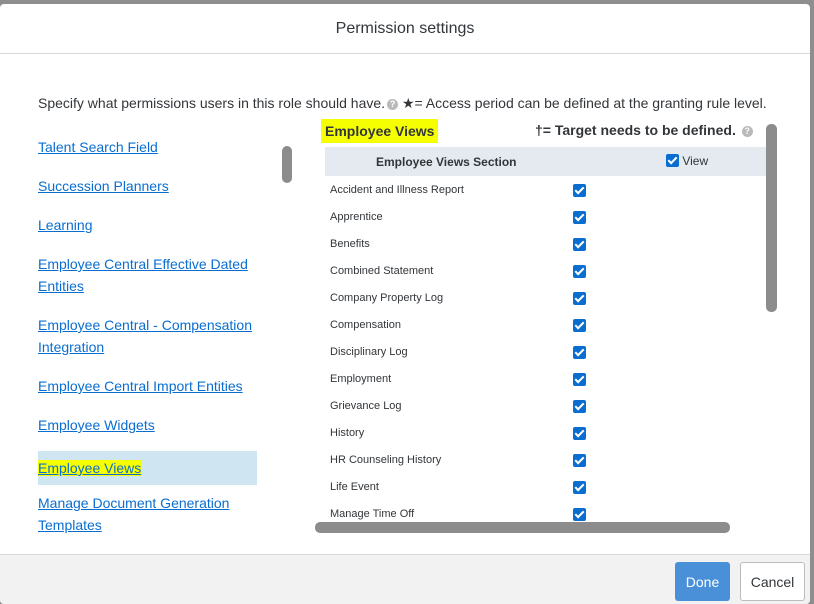 This screenshot has height=604, width=814. I want to click on row-label: Employment, so click(361, 379).